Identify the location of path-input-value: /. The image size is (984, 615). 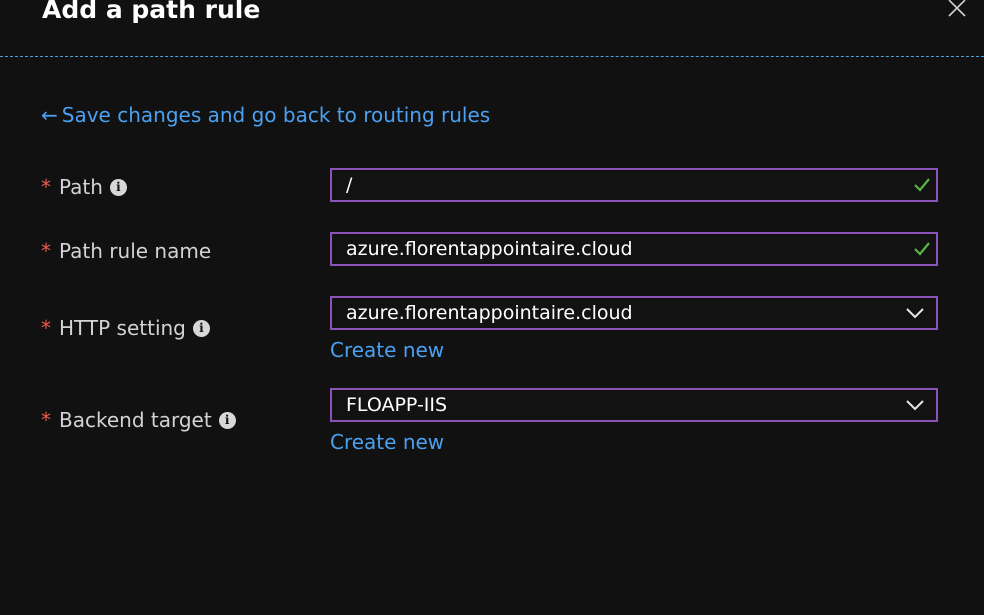
(349, 185).